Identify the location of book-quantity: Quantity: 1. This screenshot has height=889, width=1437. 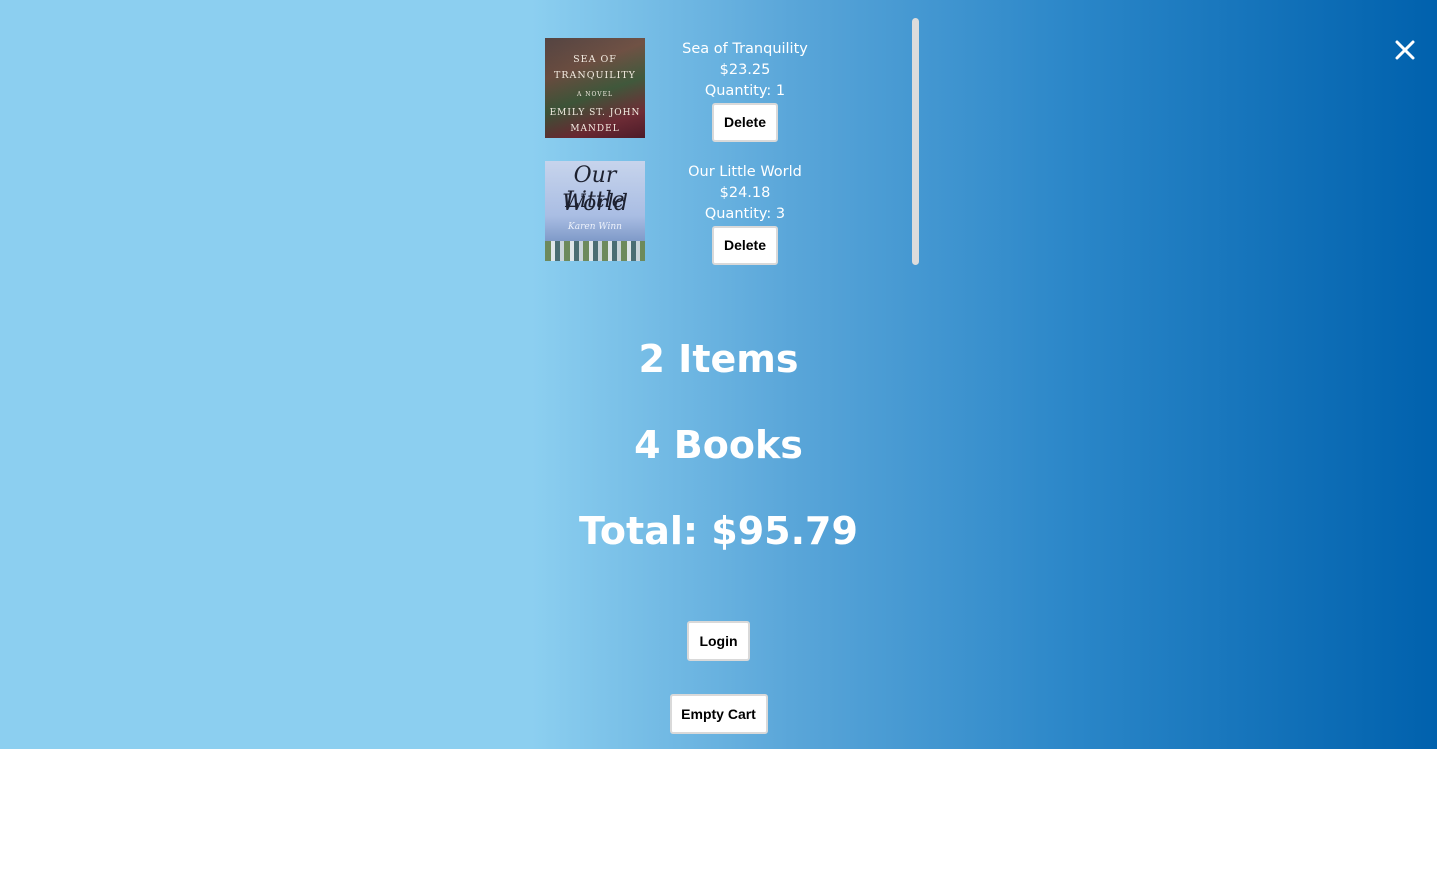
(745, 91).